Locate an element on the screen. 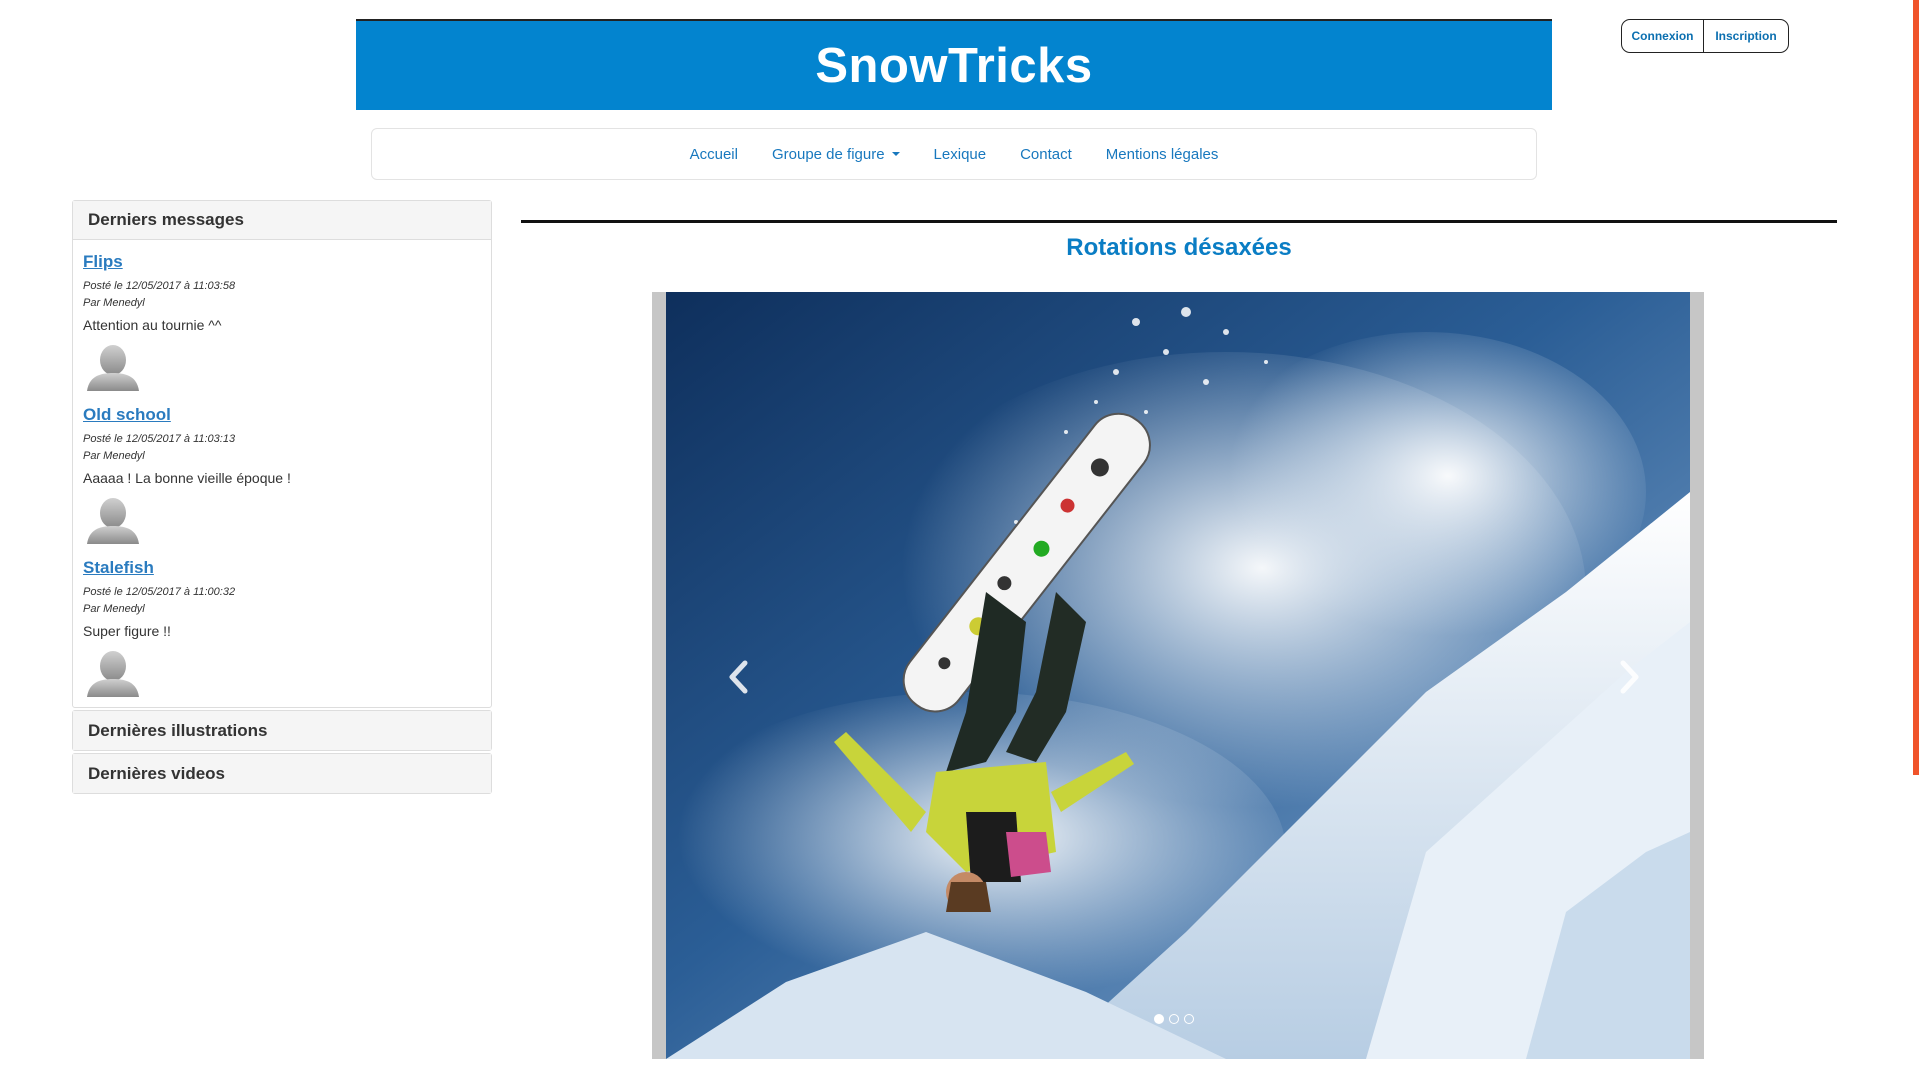 The height and width of the screenshot is (1079, 1920). message-title: Stalefish is located at coordinates (282, 568).